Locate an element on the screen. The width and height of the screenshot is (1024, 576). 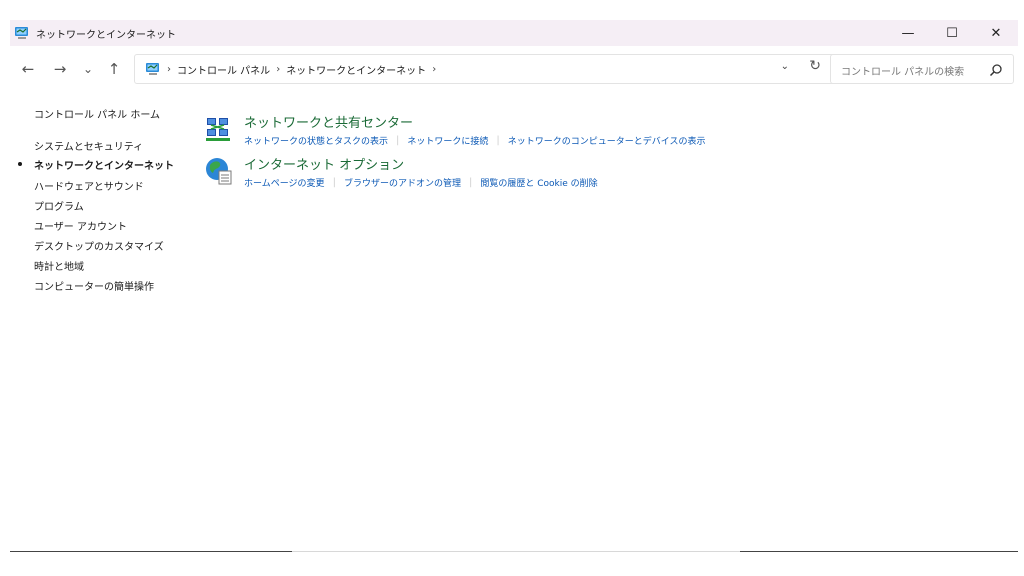
title-bar: ネットワークとインターネット — ☐ ✕ is located at coordinates (514, 33).